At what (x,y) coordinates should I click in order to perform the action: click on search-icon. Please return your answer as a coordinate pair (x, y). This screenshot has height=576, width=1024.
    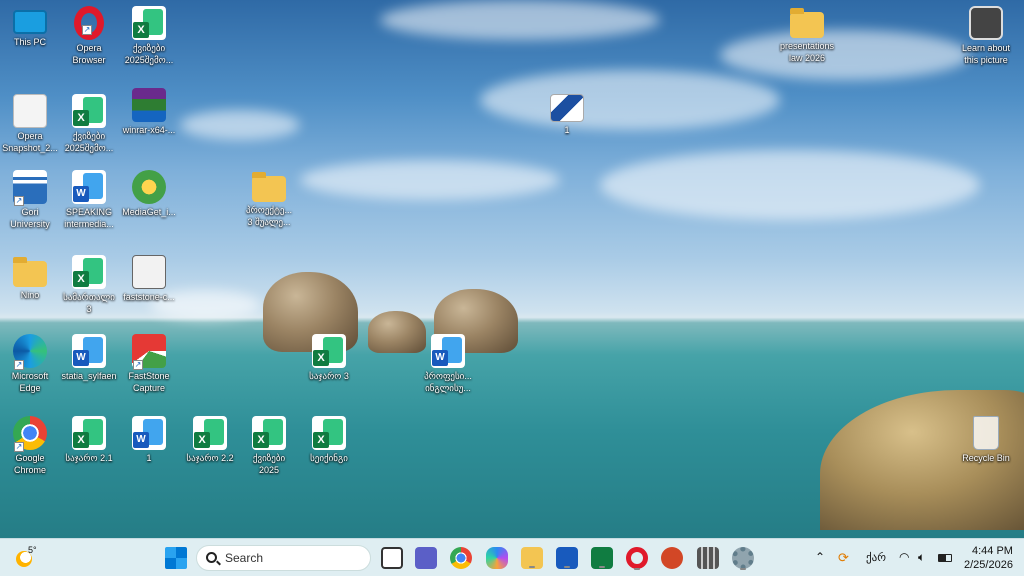
    Looking at the image, I should click on (211, 557).